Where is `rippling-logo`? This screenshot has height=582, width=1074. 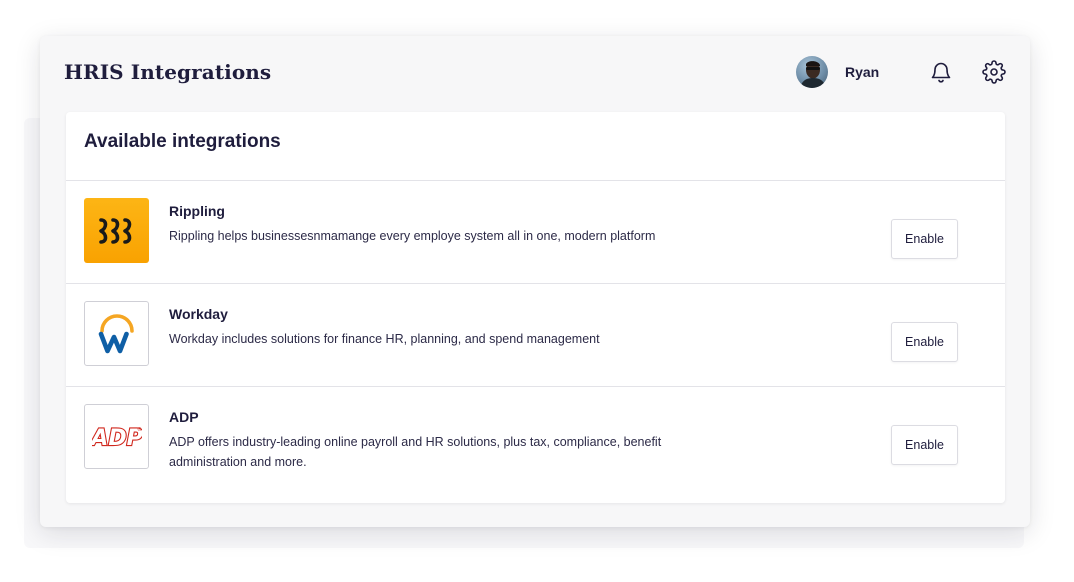
rippling-logo is located at coordinates (116, 230).